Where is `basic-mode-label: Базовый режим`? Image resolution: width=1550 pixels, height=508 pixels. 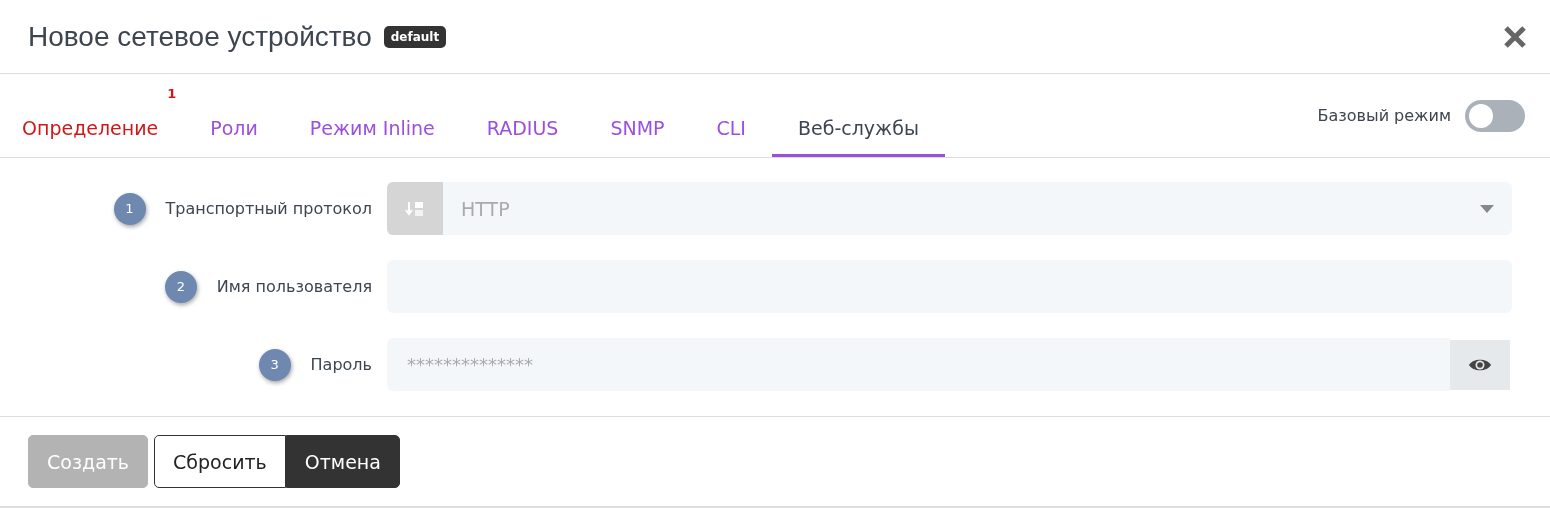
basic-mode-label: Базовый режим is located at coordinates (1384, 116).